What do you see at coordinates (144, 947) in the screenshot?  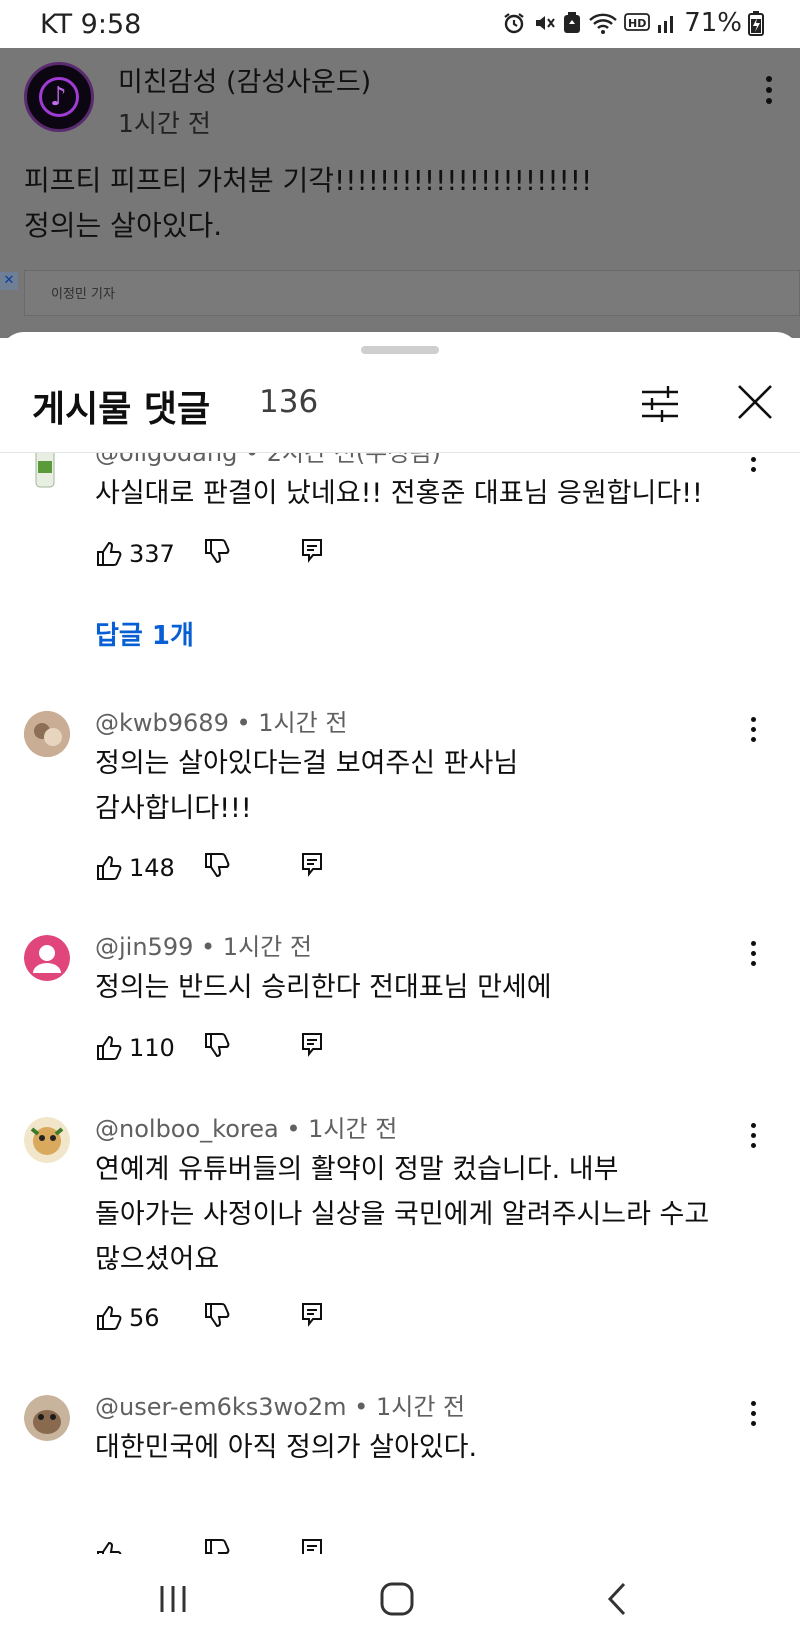 I see `comment-author: @jin599` at bounding box center [144, 947].